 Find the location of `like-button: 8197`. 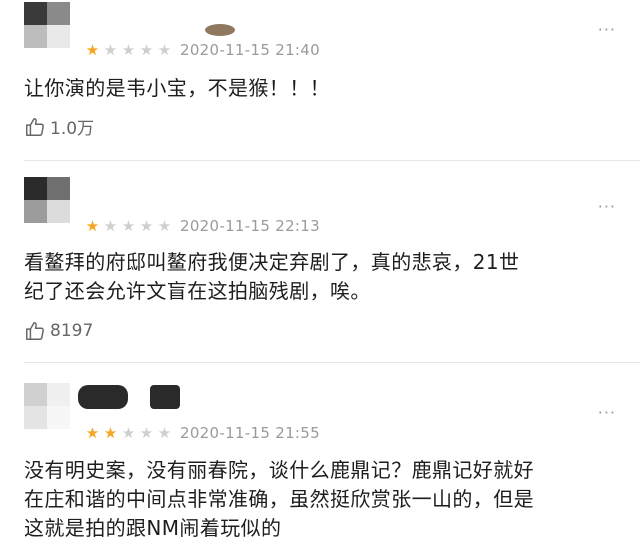

like-button: 8197 is located at coordinates (58, 331).